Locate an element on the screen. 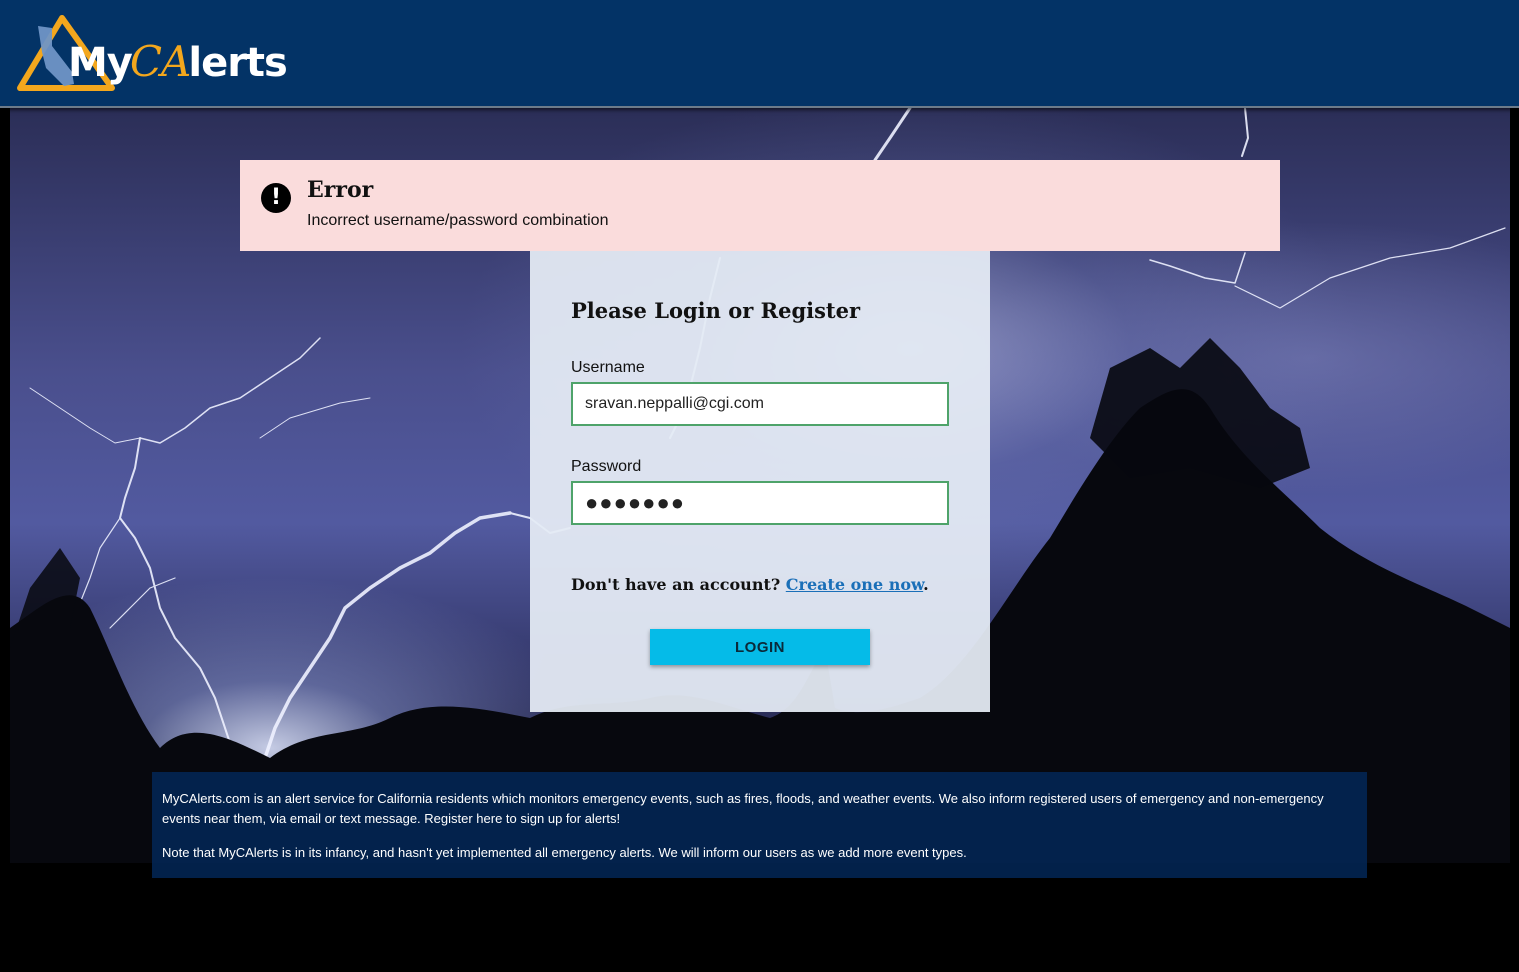  login-button: LOGIN is located at coordinates (760, 647).